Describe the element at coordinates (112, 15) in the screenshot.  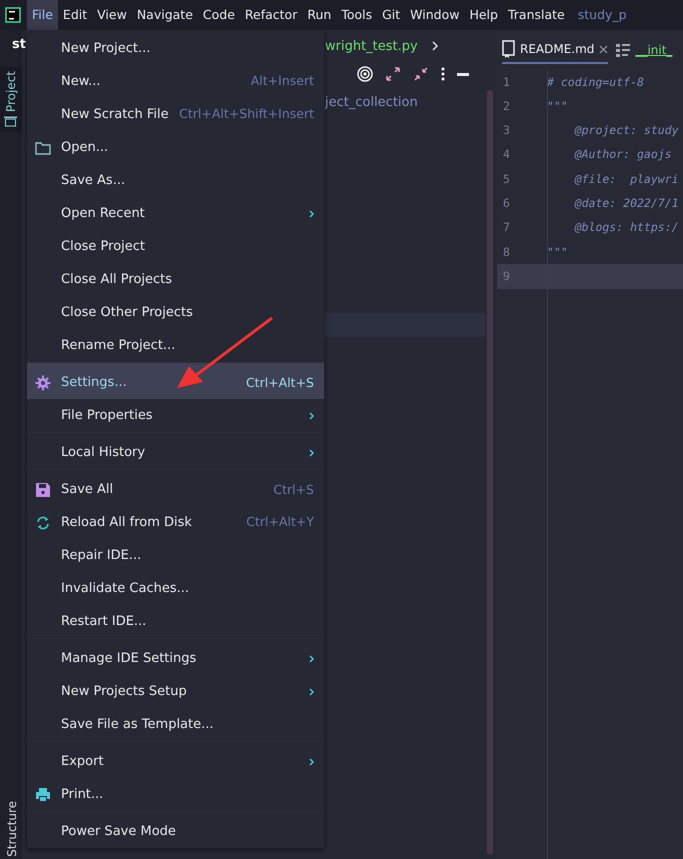
I see `menu-bar-item: View` at that location.